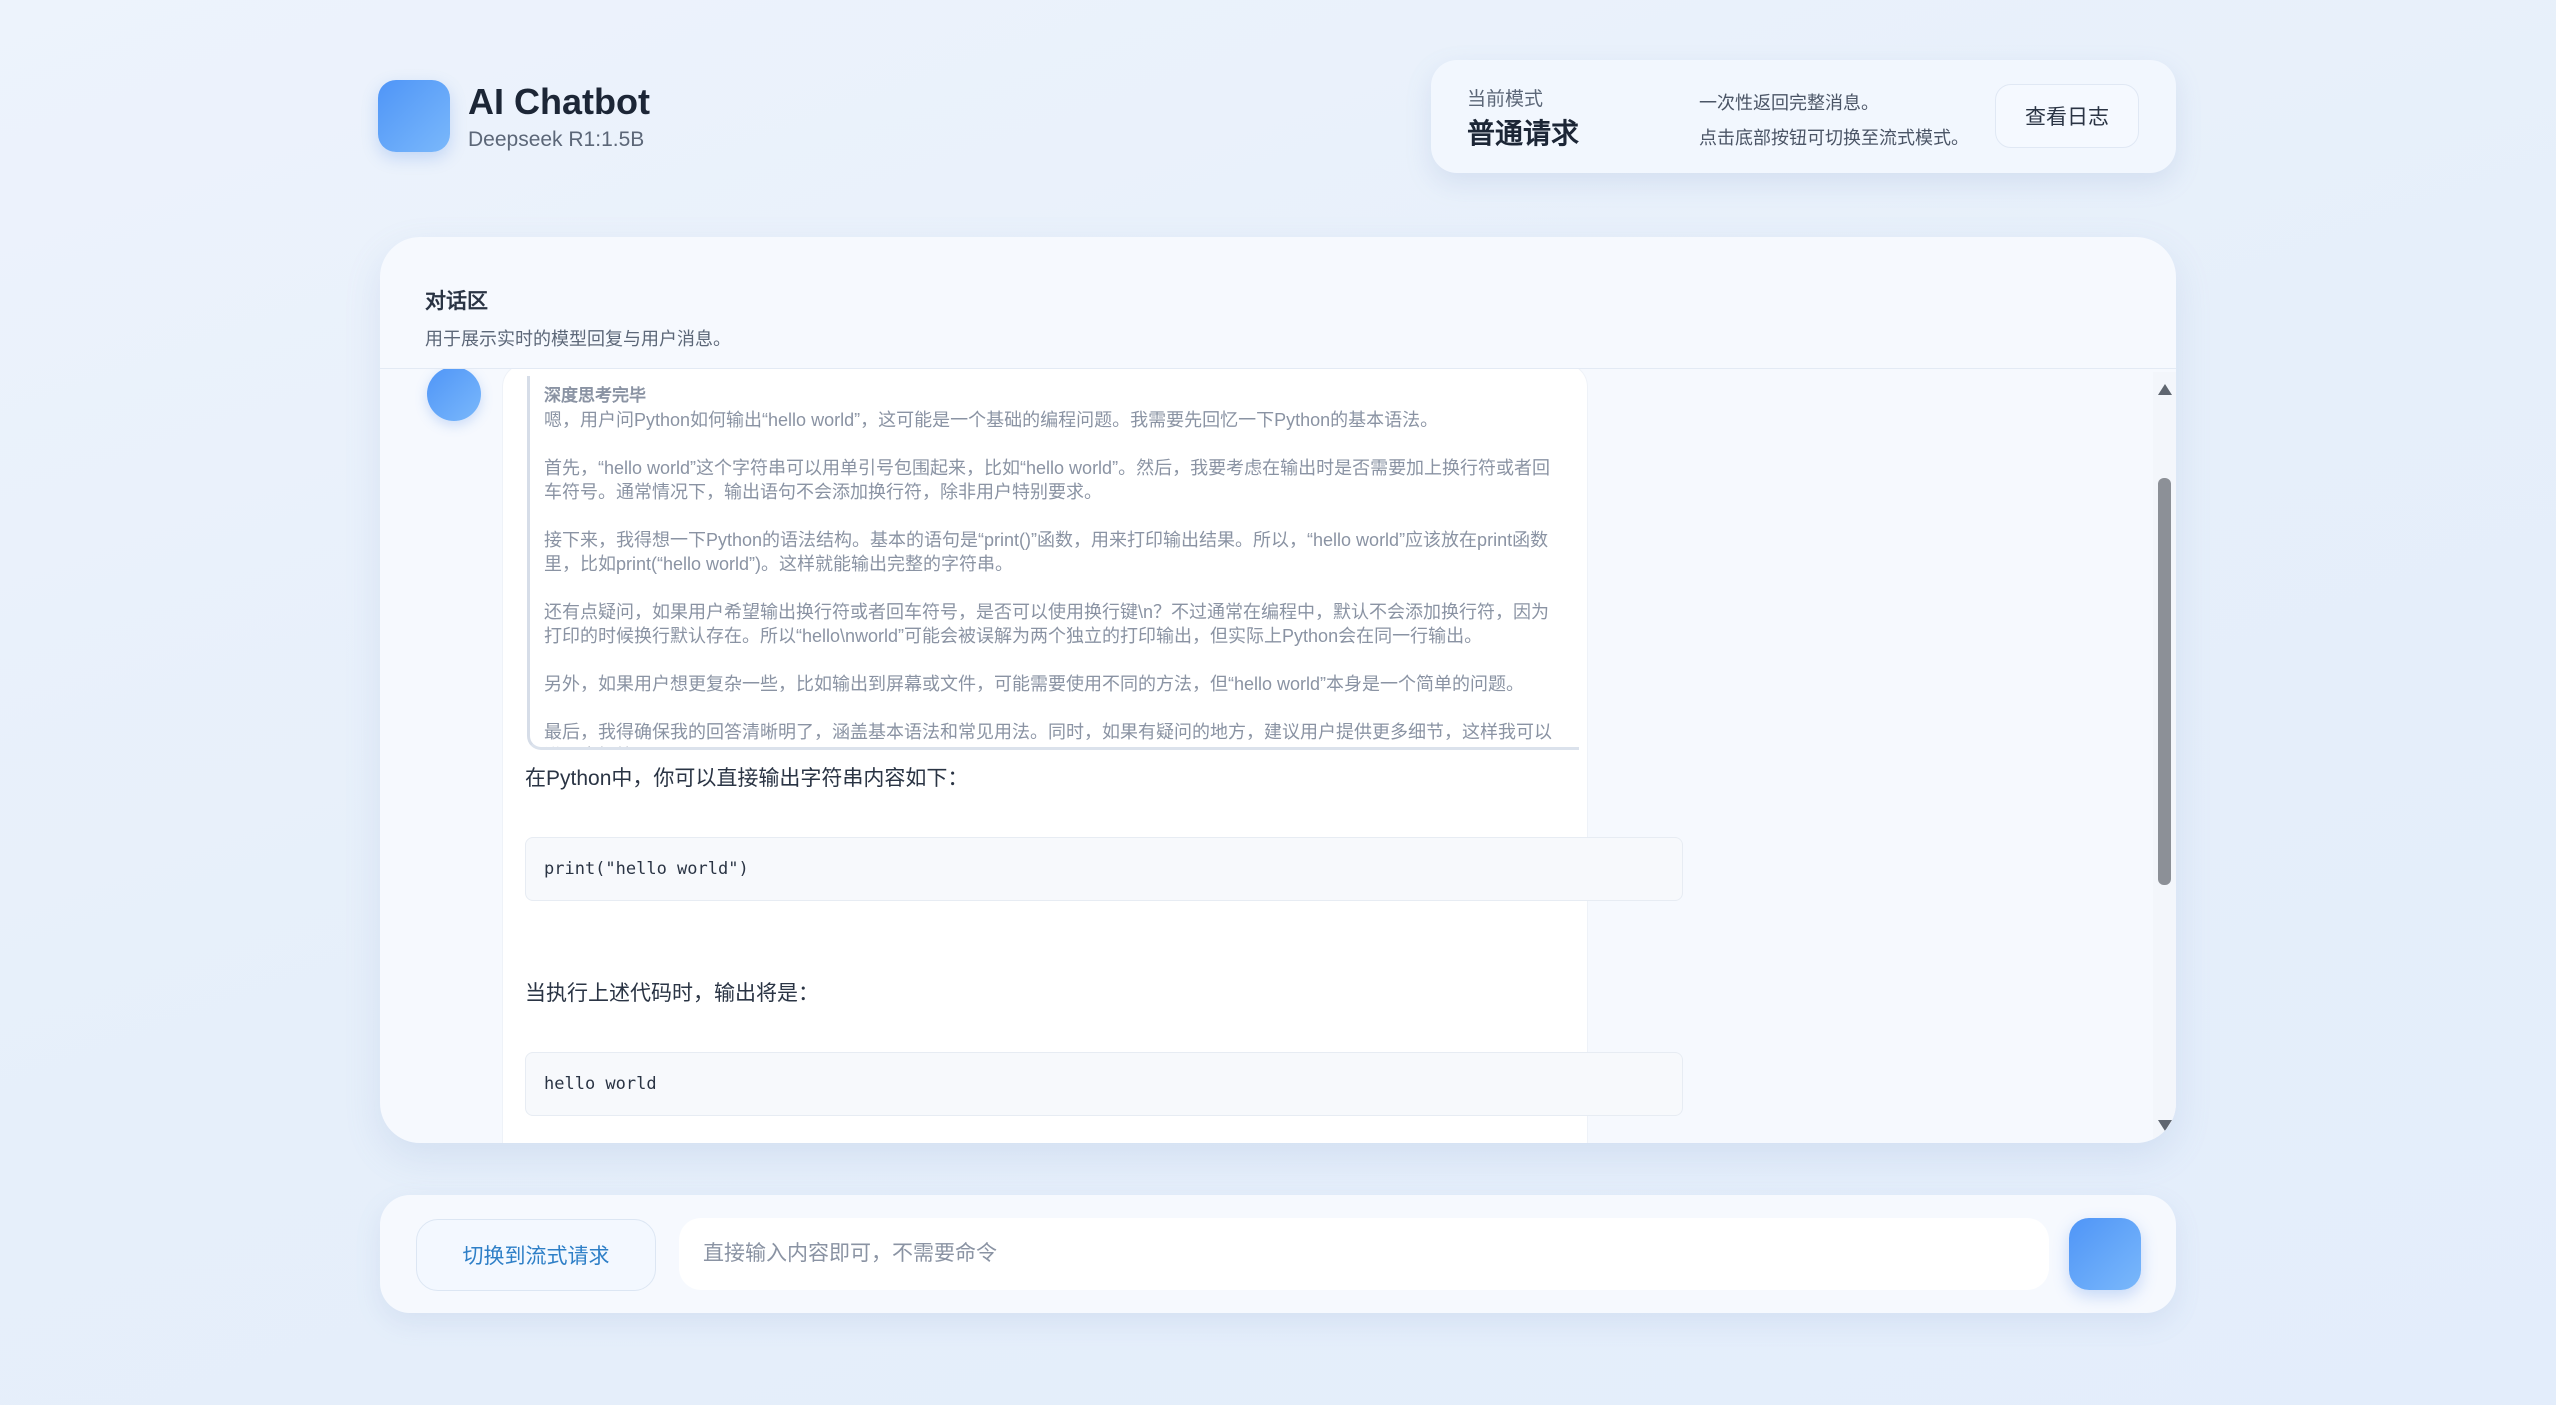 The height and width of the screenshot is (1405, 2556). Describe the element at coordinates (1505, 99) in the screenshot. I see `mode-label: 当前模式` at that location.